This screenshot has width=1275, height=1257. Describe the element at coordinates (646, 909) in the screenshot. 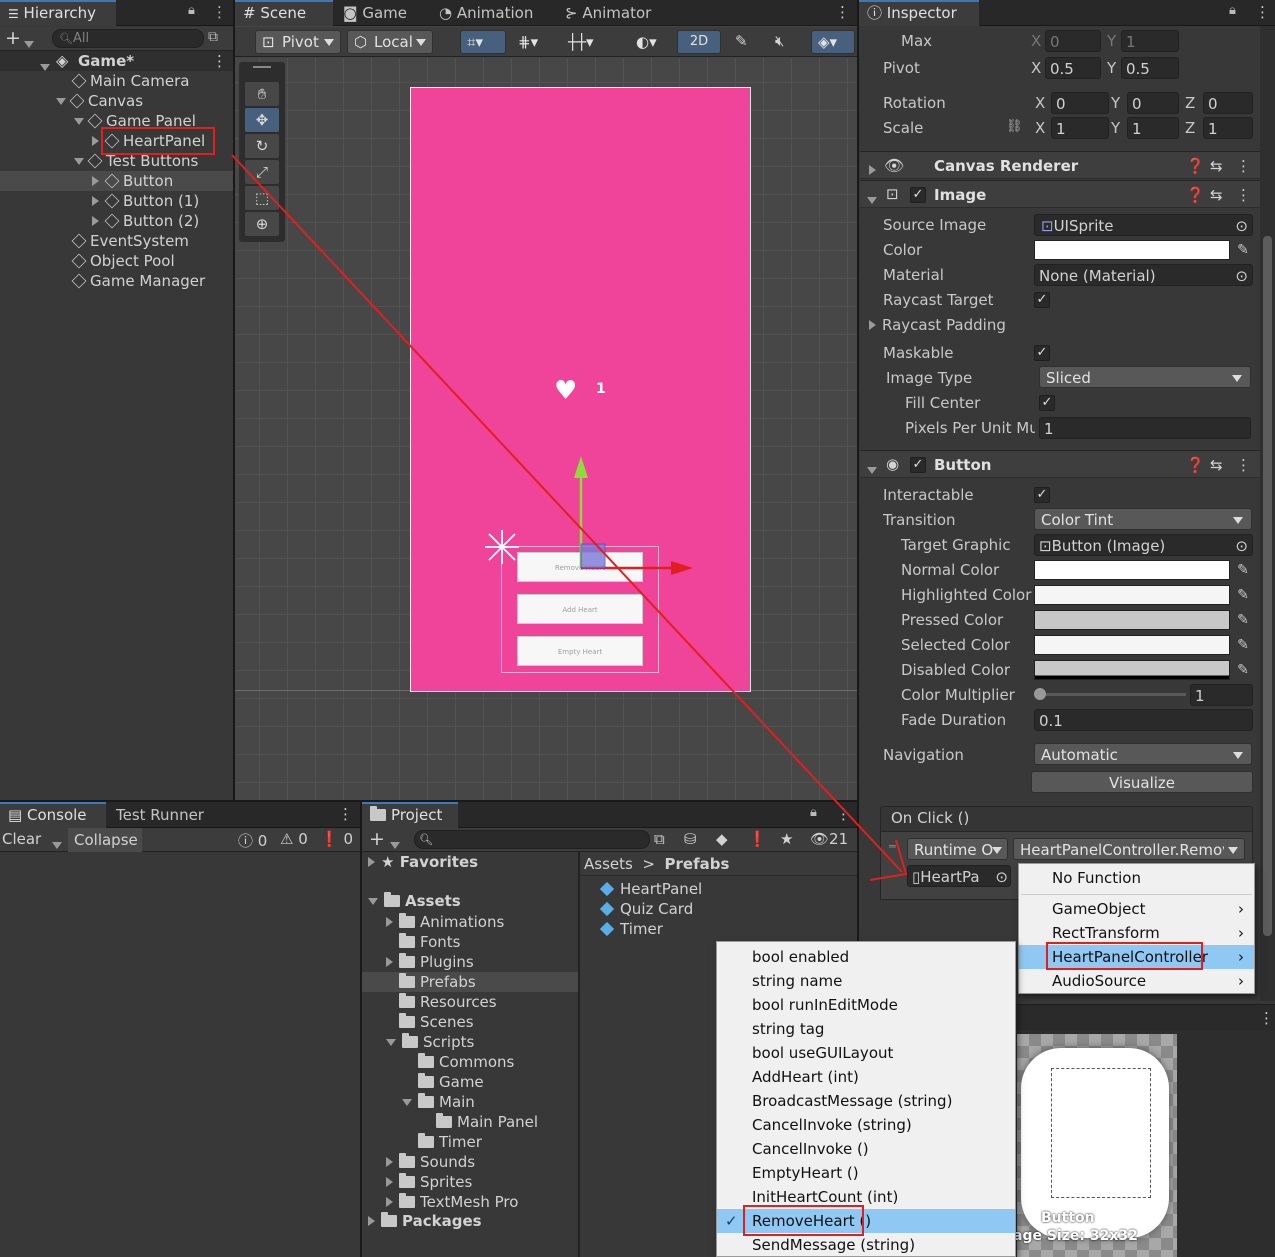

I see `asset-quiz-card: Quiz Card` at that location.